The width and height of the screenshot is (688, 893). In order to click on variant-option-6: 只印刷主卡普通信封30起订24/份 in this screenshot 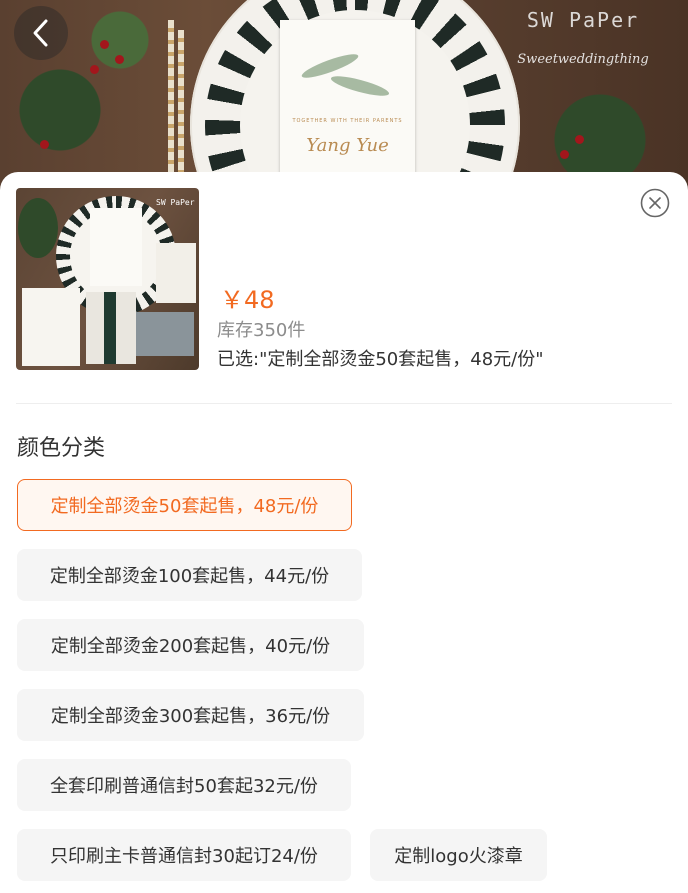, I will do `click(184, 855)`.